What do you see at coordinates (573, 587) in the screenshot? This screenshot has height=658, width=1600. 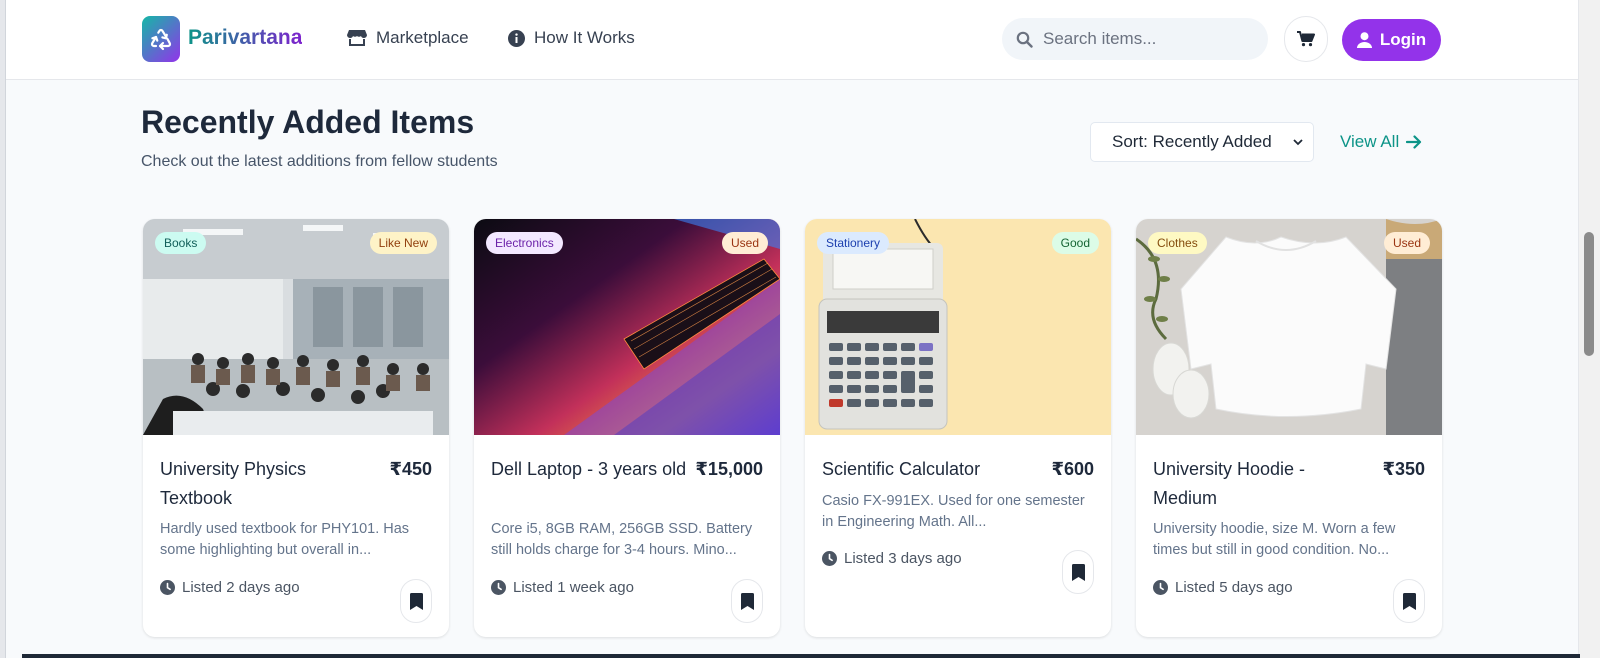 I see `listed-text: Listed 1 week ago` at bounding box center [573, 587].